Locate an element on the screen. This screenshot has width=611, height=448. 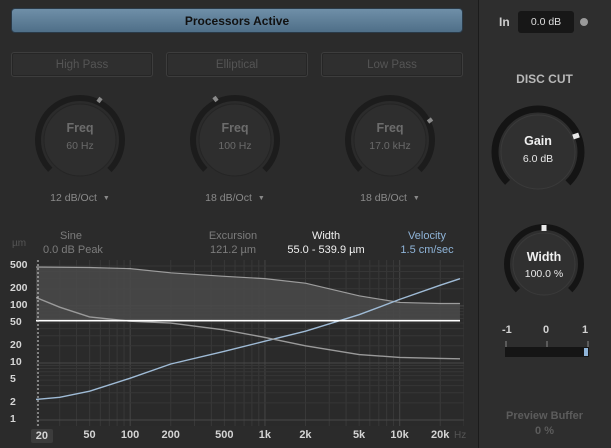
envelope-band is located at coordinates (248, 293).